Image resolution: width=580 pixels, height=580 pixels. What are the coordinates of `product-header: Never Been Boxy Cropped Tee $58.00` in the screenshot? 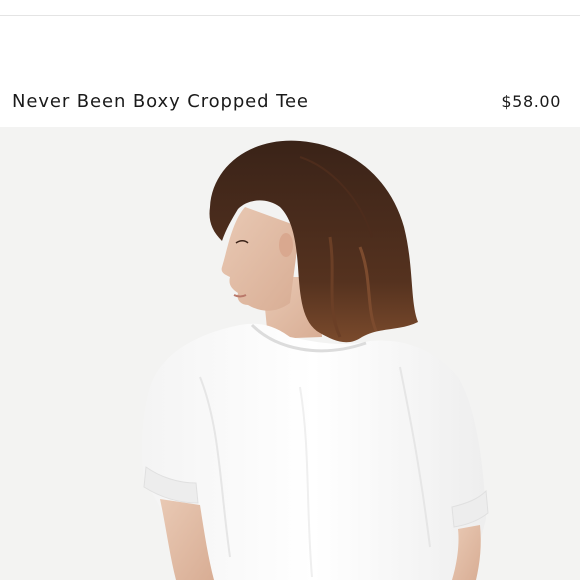 It's located at (290, 101).